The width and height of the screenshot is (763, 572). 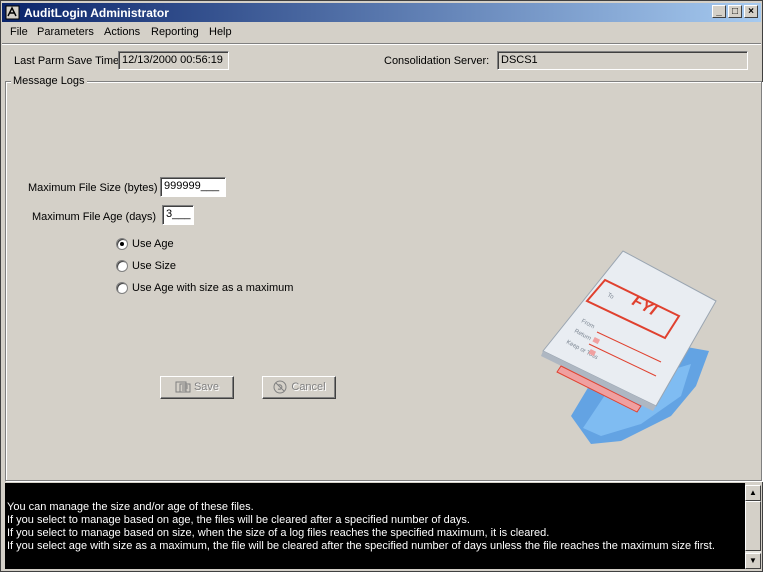 I want to click on menu-help: Help, so click(x=220, y=32).